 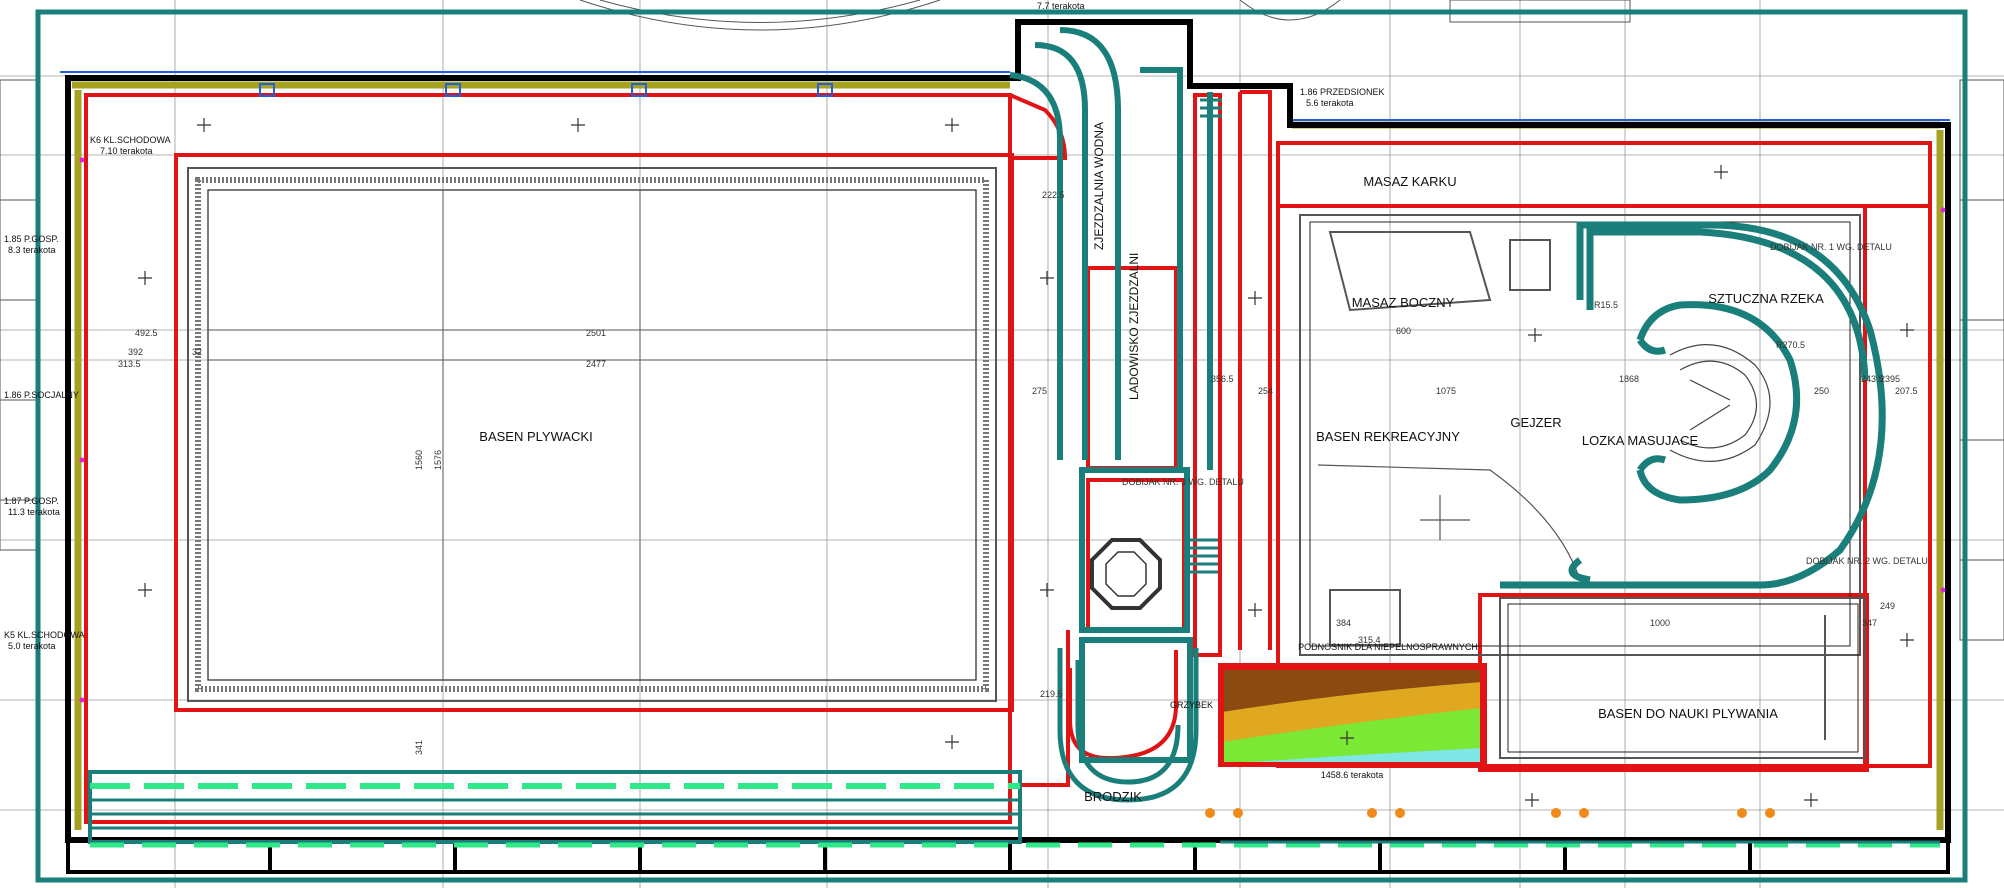 What do you see at coordinates (1039, 391) in the screenshot?
I see `dim-275: 275` at bounding box center [1039, 391].